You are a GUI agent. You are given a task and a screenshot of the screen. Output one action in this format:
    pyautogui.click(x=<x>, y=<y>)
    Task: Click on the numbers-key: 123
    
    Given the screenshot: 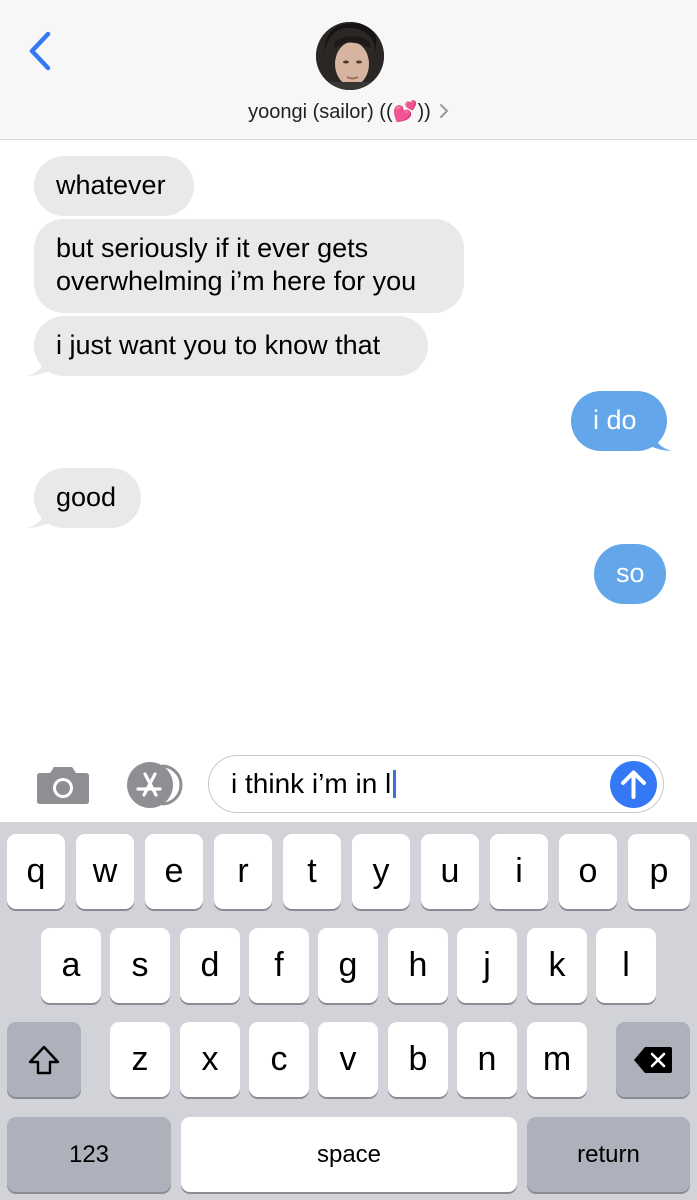 What is the action you would take?
    pyautogui.click(x=89, y=1154)
    